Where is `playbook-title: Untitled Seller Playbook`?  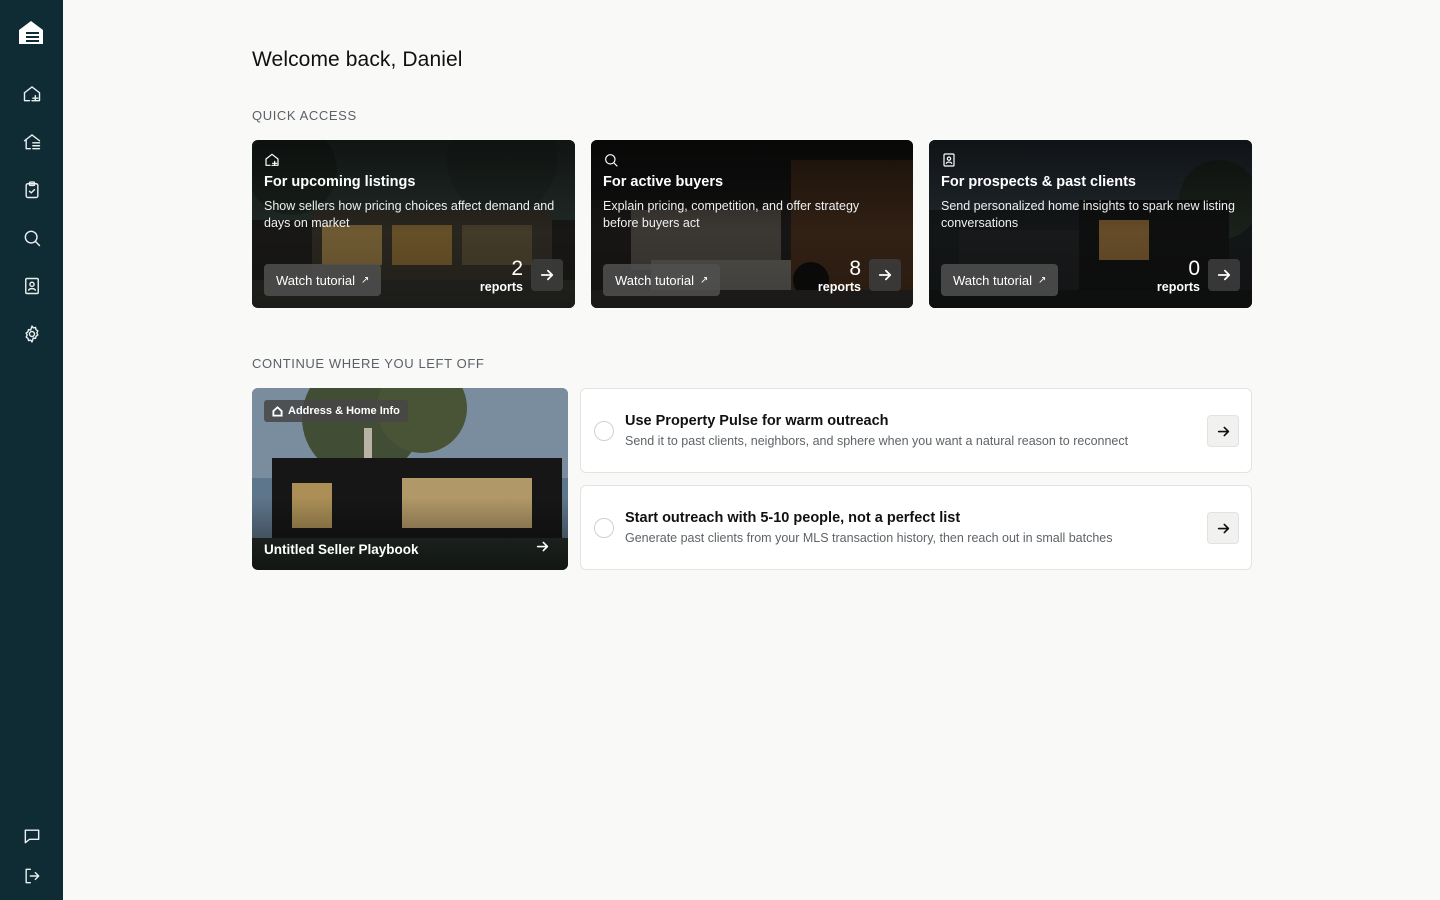
playbook-title: Untitled Seller Playbook is located at coordinates (341, 549).